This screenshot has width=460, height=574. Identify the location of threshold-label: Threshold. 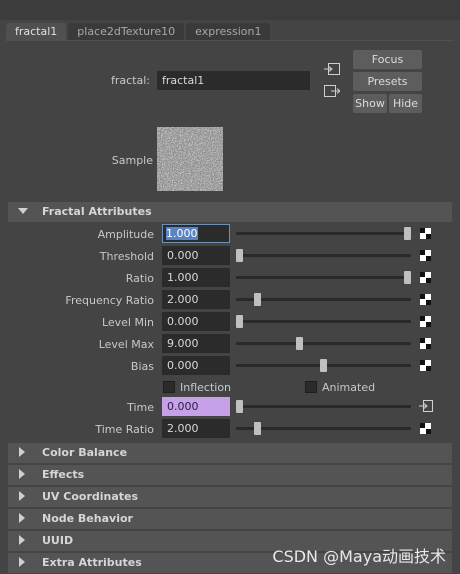
(126, 256).